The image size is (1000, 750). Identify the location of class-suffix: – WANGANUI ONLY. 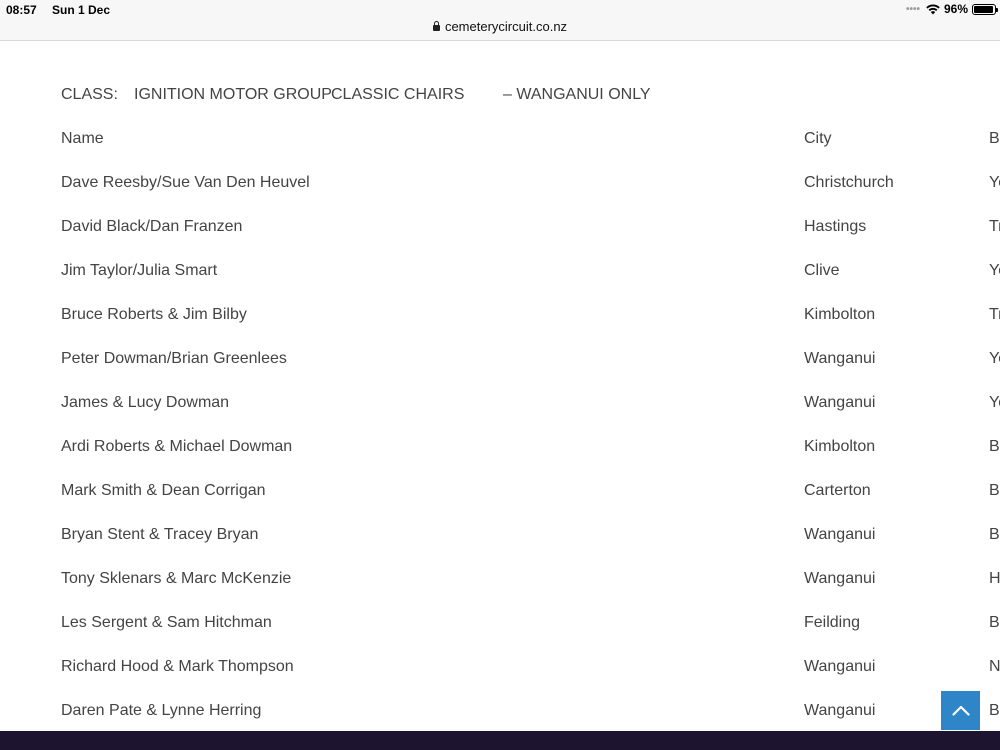
(577, 94).